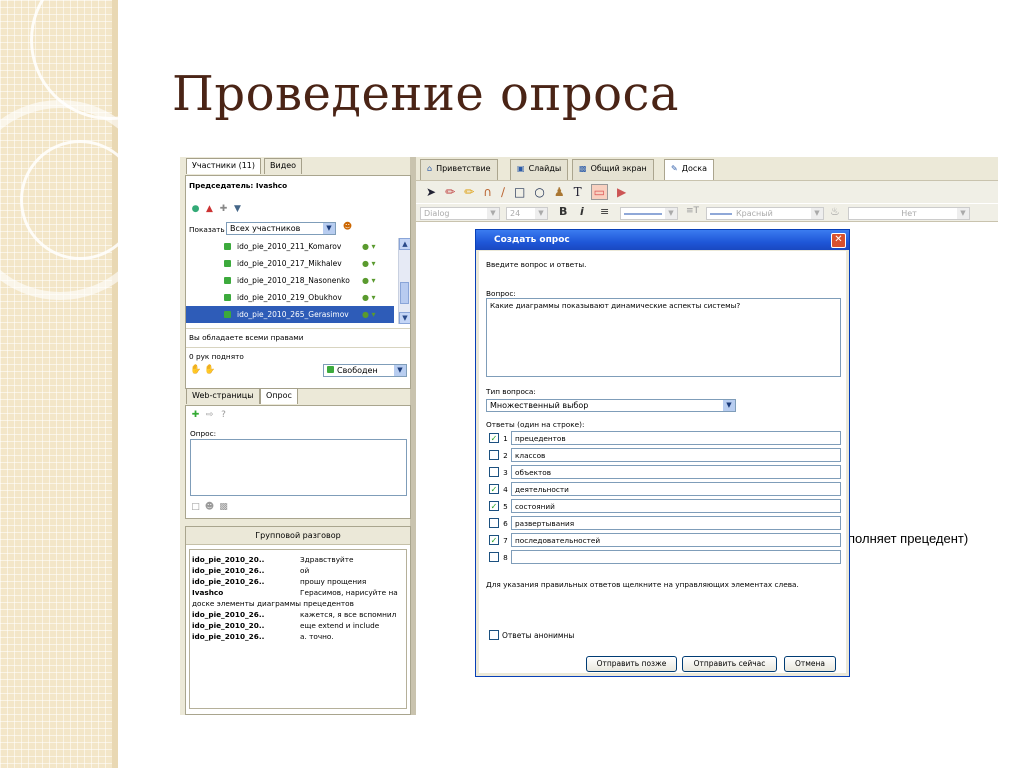 This screenshot has width=1024, height=768. I want to click on tab-home: ⌂ Приветствие, so click(459, 169).